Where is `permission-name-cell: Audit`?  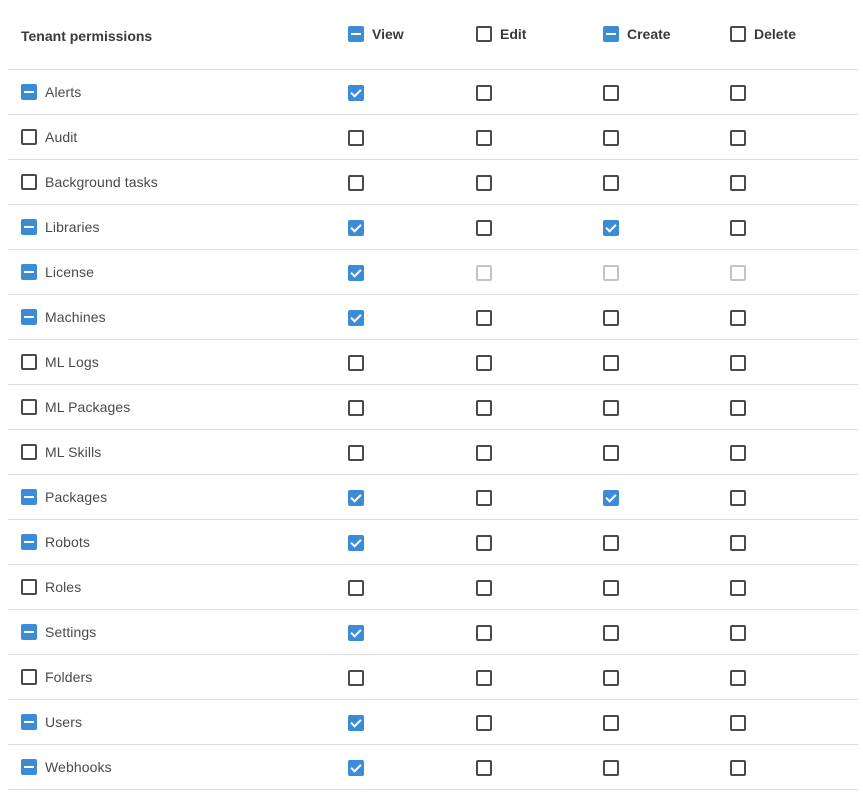
permission-name-cell: Audit is located at coordinates (49, 137).